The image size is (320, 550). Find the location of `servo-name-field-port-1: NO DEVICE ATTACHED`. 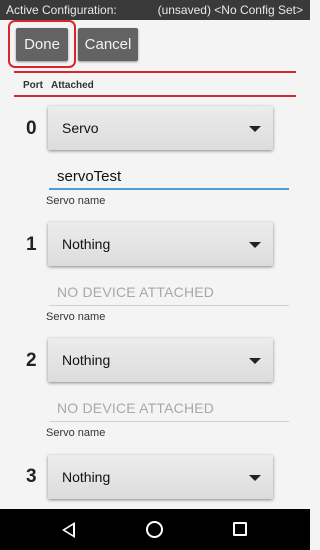

servo-name-field-port-1: NO DEVICE ATTACHED is located at coordinates (169, 293).